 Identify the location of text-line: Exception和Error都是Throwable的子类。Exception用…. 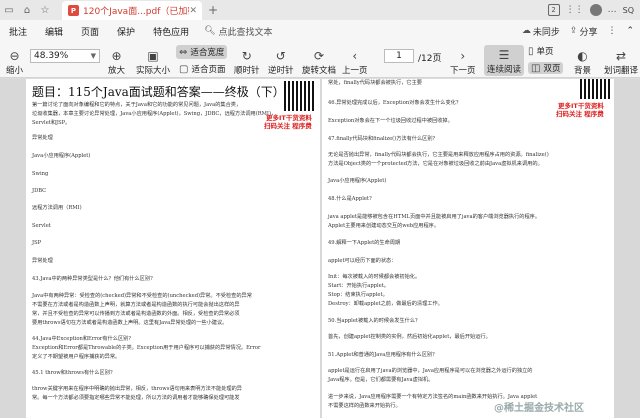
(146, 348).